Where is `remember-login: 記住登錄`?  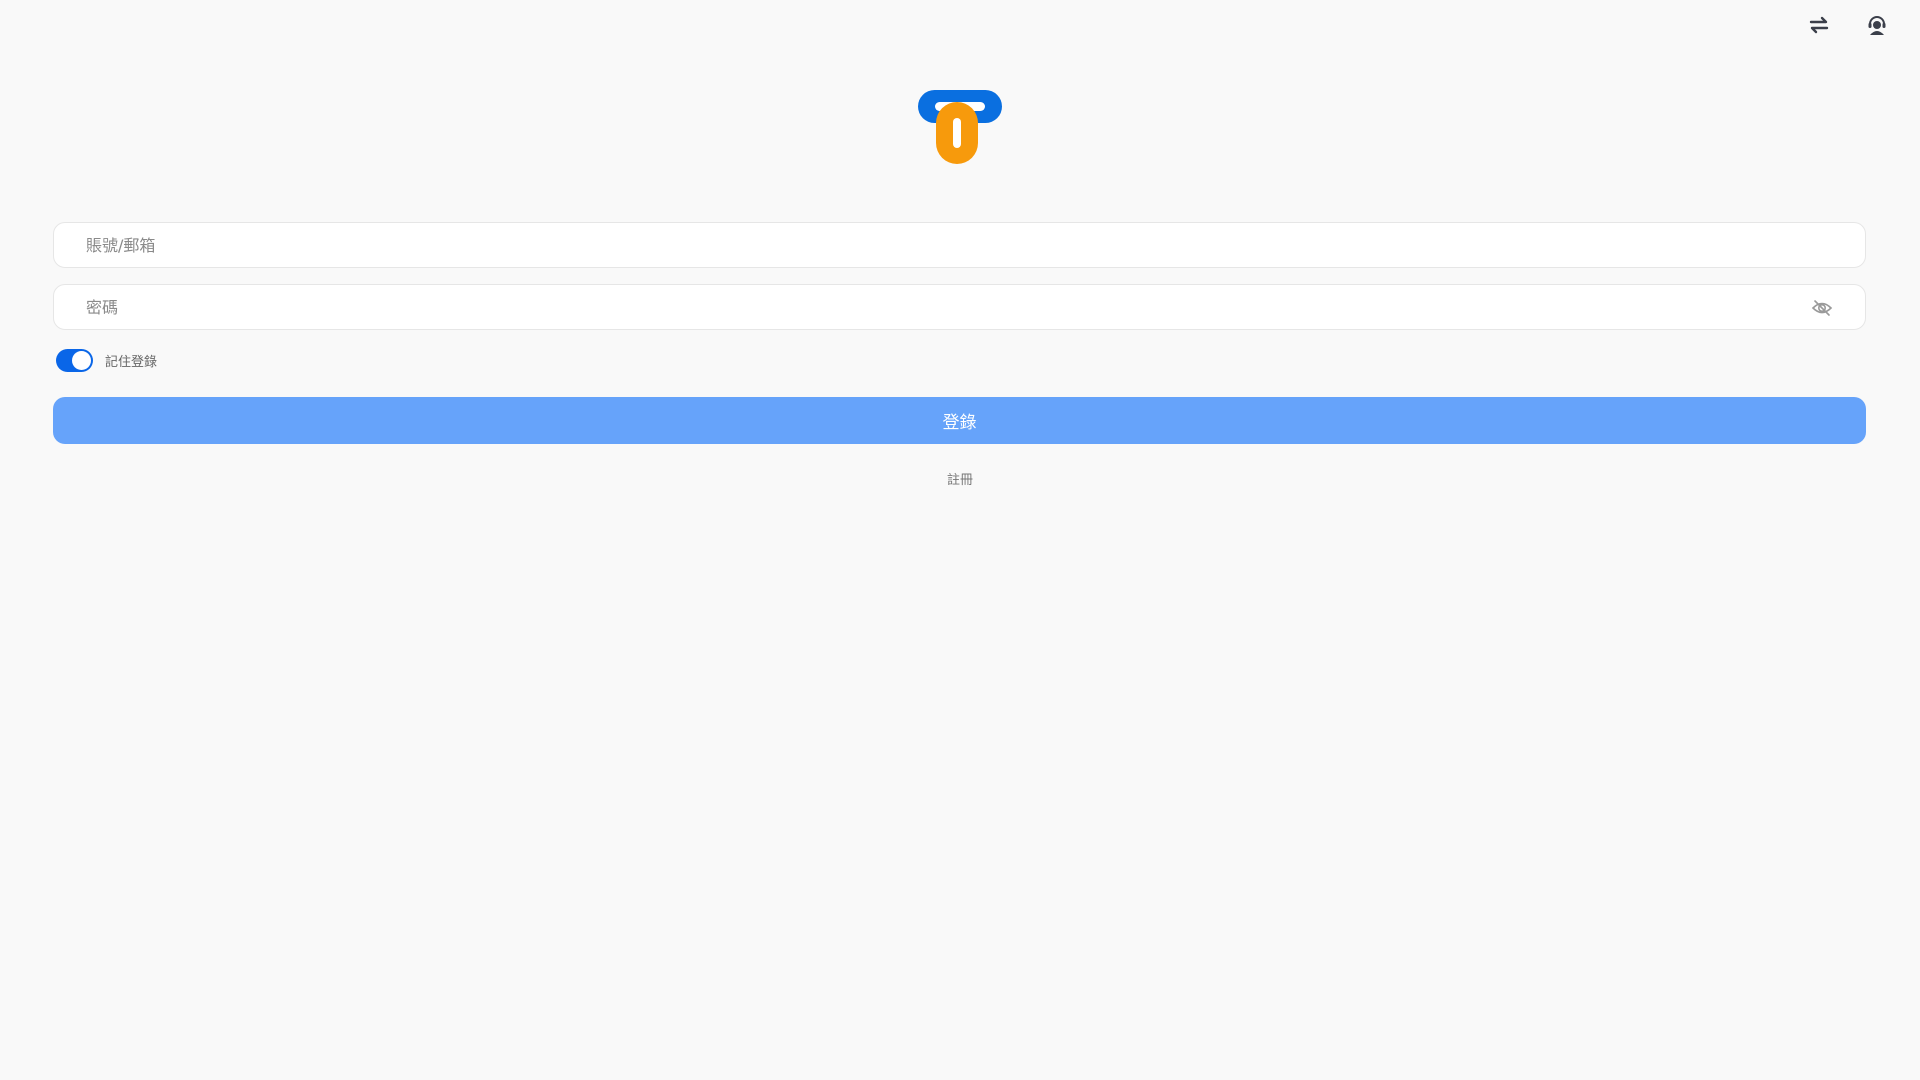 remember-login: 記住登錄 is located at coordinates (106, 360).